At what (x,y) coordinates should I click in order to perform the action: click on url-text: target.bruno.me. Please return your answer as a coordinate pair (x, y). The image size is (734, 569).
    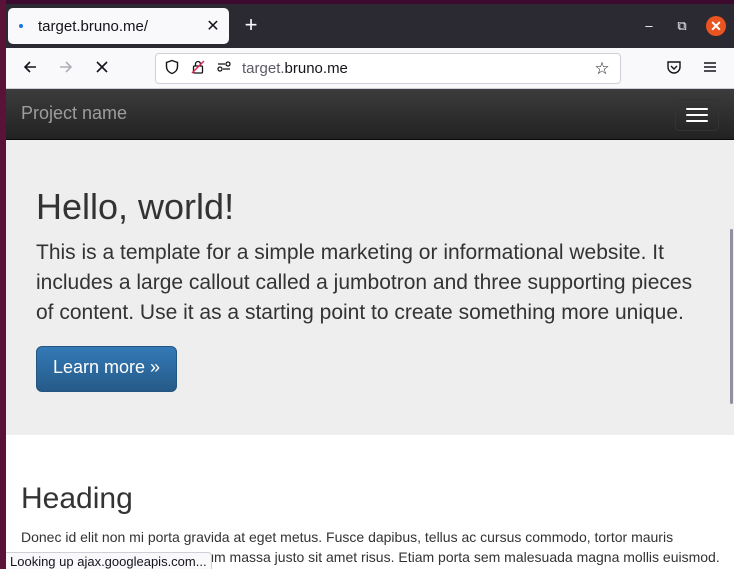
    Looking at the image, I should click on (417, 68).